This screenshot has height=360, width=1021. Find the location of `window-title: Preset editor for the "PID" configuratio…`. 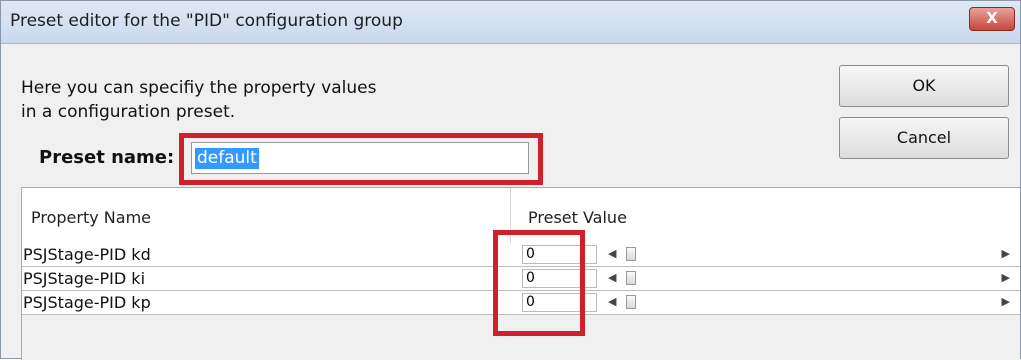

window-title: Preset editor for the "PID" configuratio… is located at coordinates (206, 21).